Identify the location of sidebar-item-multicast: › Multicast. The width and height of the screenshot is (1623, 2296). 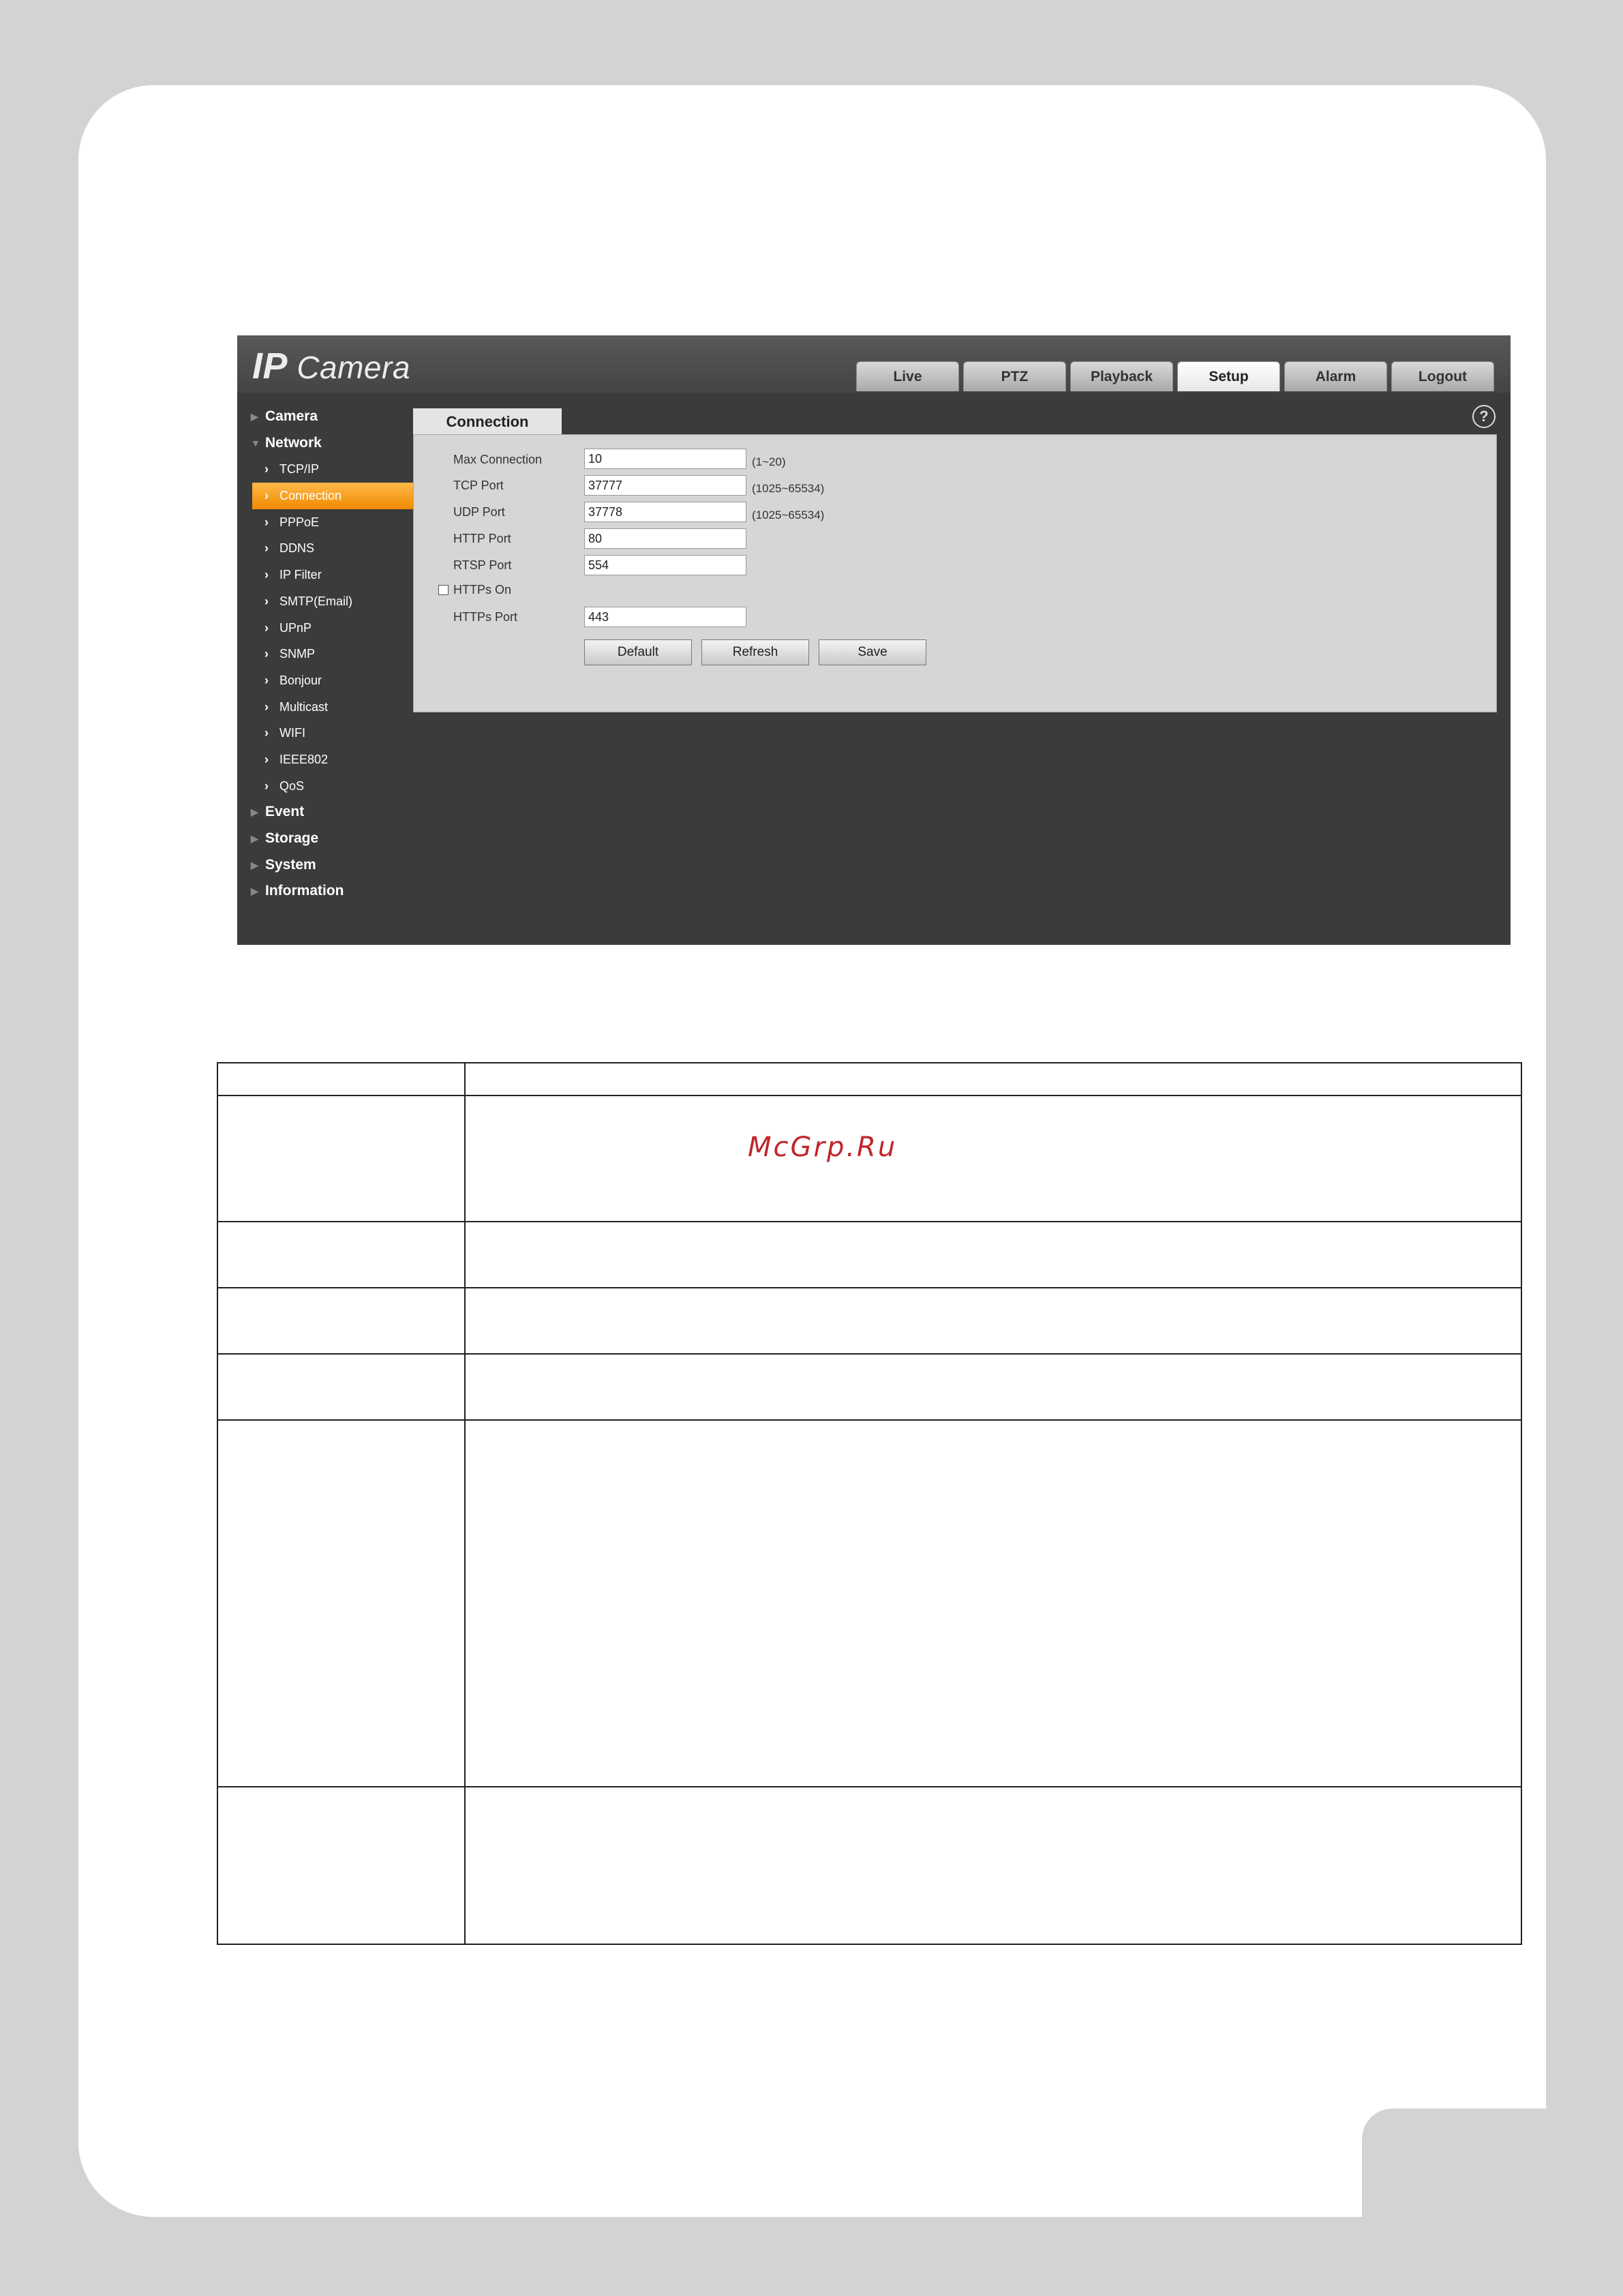
(325, 707).